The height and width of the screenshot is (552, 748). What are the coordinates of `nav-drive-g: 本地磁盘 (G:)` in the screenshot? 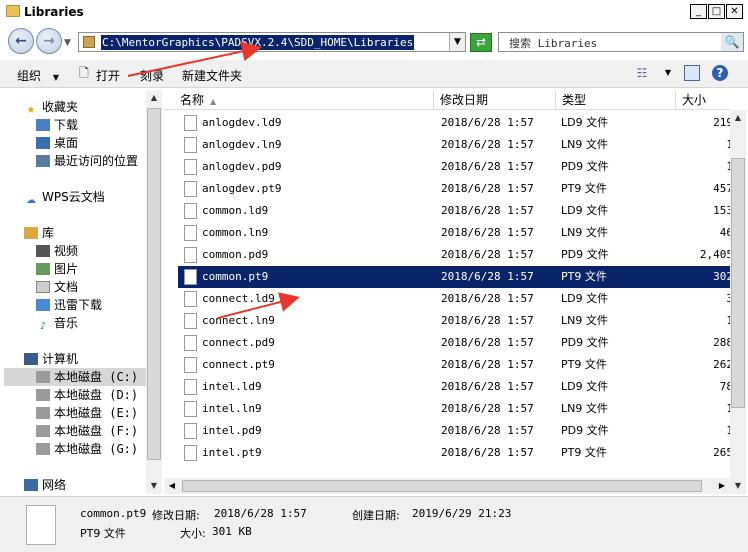 It's located at (91, 449).